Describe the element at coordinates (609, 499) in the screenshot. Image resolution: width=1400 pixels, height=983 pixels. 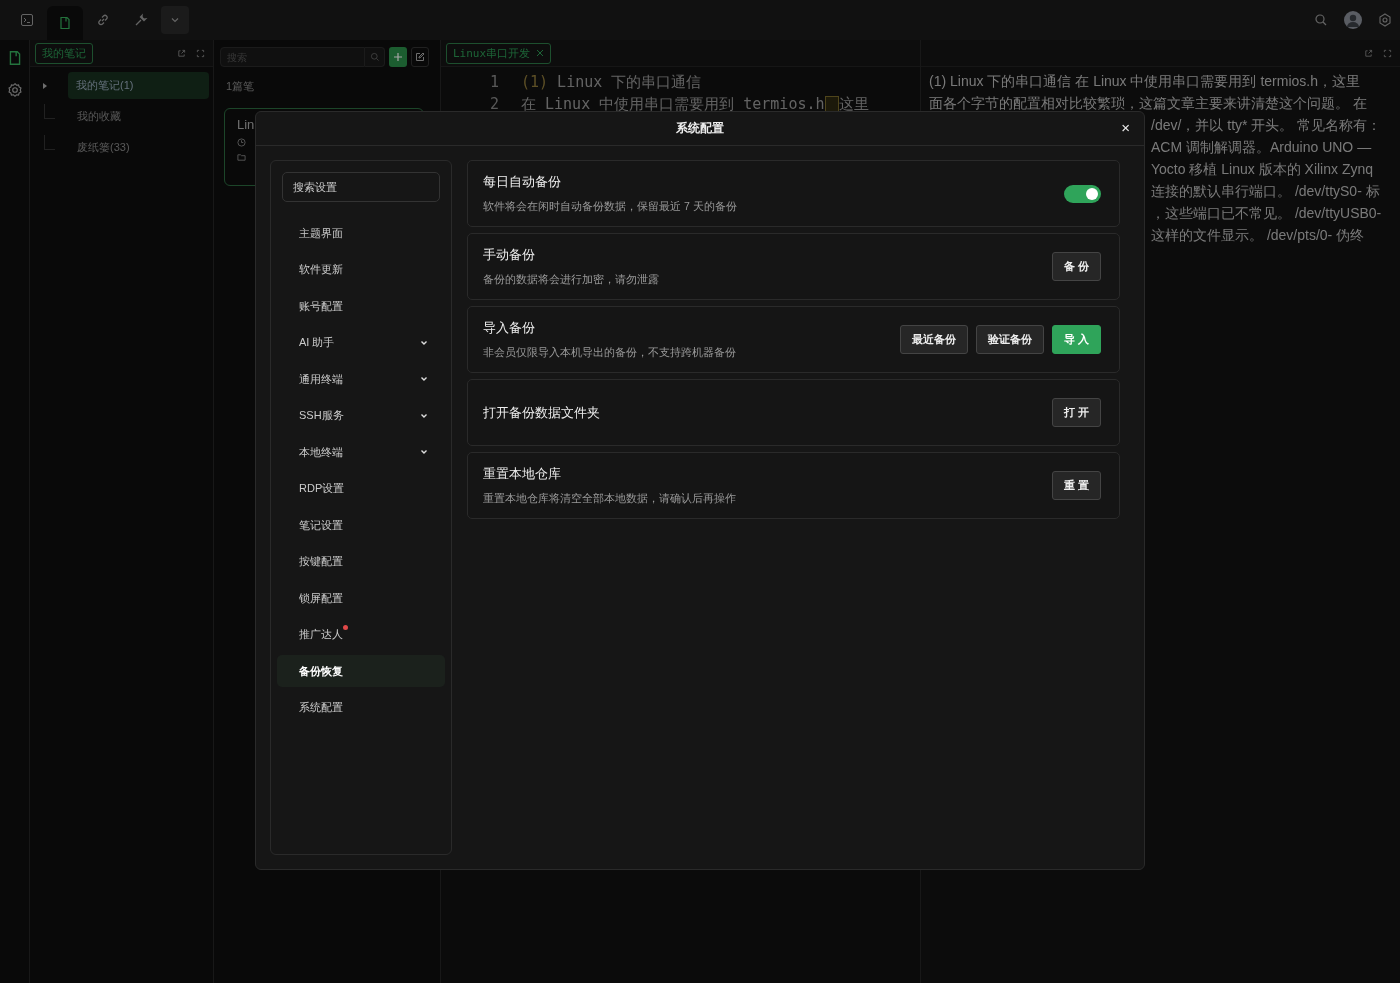
I see `setting-description: 重置本地仓库将清空全部本地数据，请确认后再操作` at that location.